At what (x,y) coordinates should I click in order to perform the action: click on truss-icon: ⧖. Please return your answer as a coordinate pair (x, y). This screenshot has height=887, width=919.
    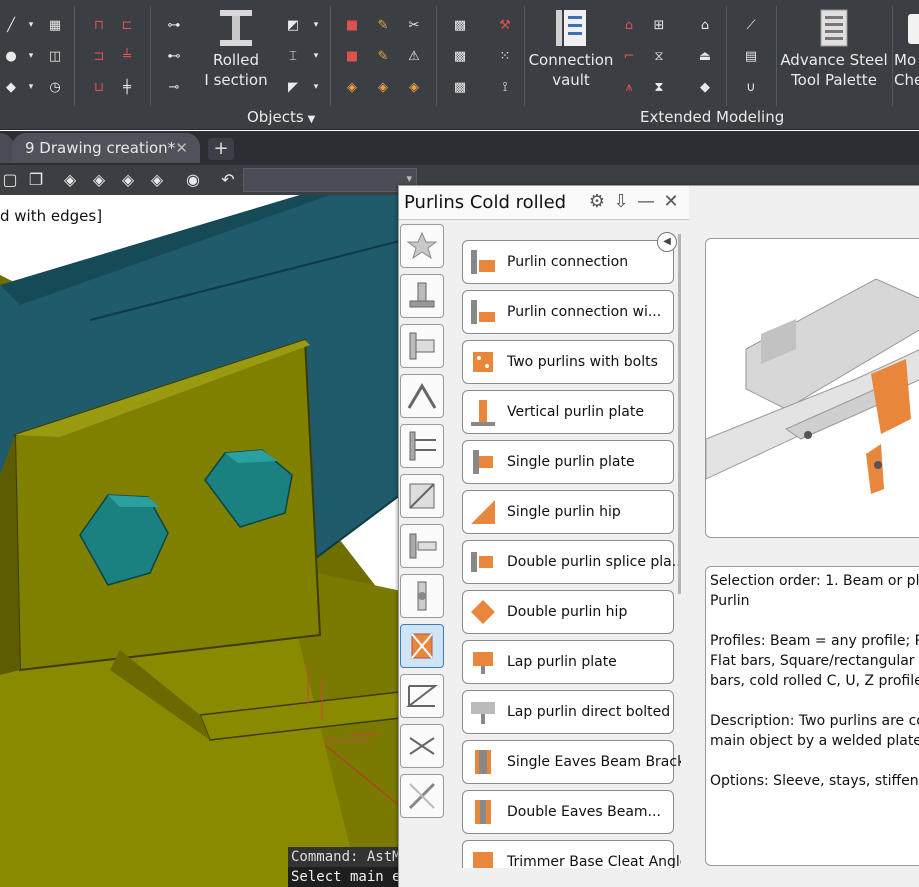
    Looking at the image, I should click on (659, 56).